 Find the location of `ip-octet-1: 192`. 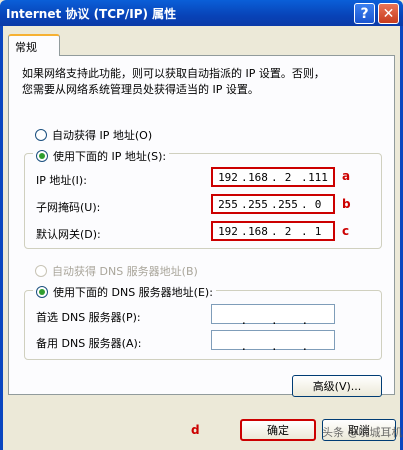

ip-octet-1: 192 is located at coordinates (228, 177).